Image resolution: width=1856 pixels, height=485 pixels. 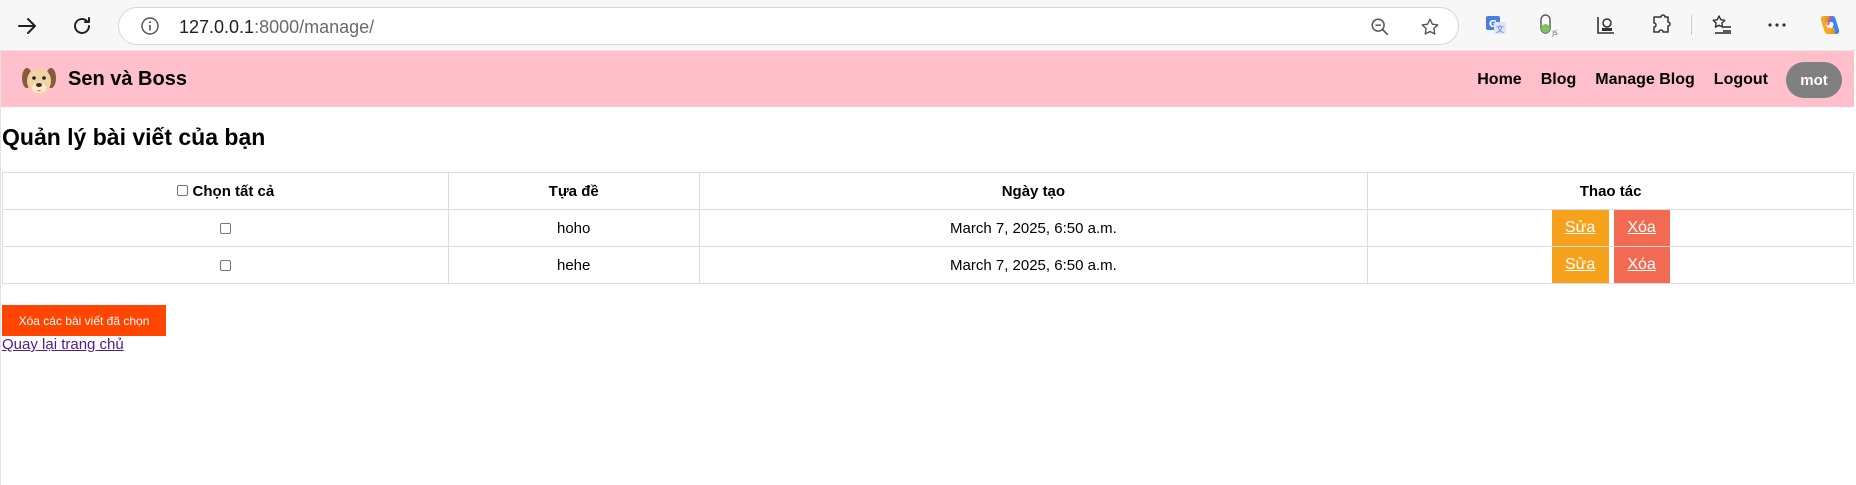 I want to click on post-title: hehe, so click(x=573, y=265).